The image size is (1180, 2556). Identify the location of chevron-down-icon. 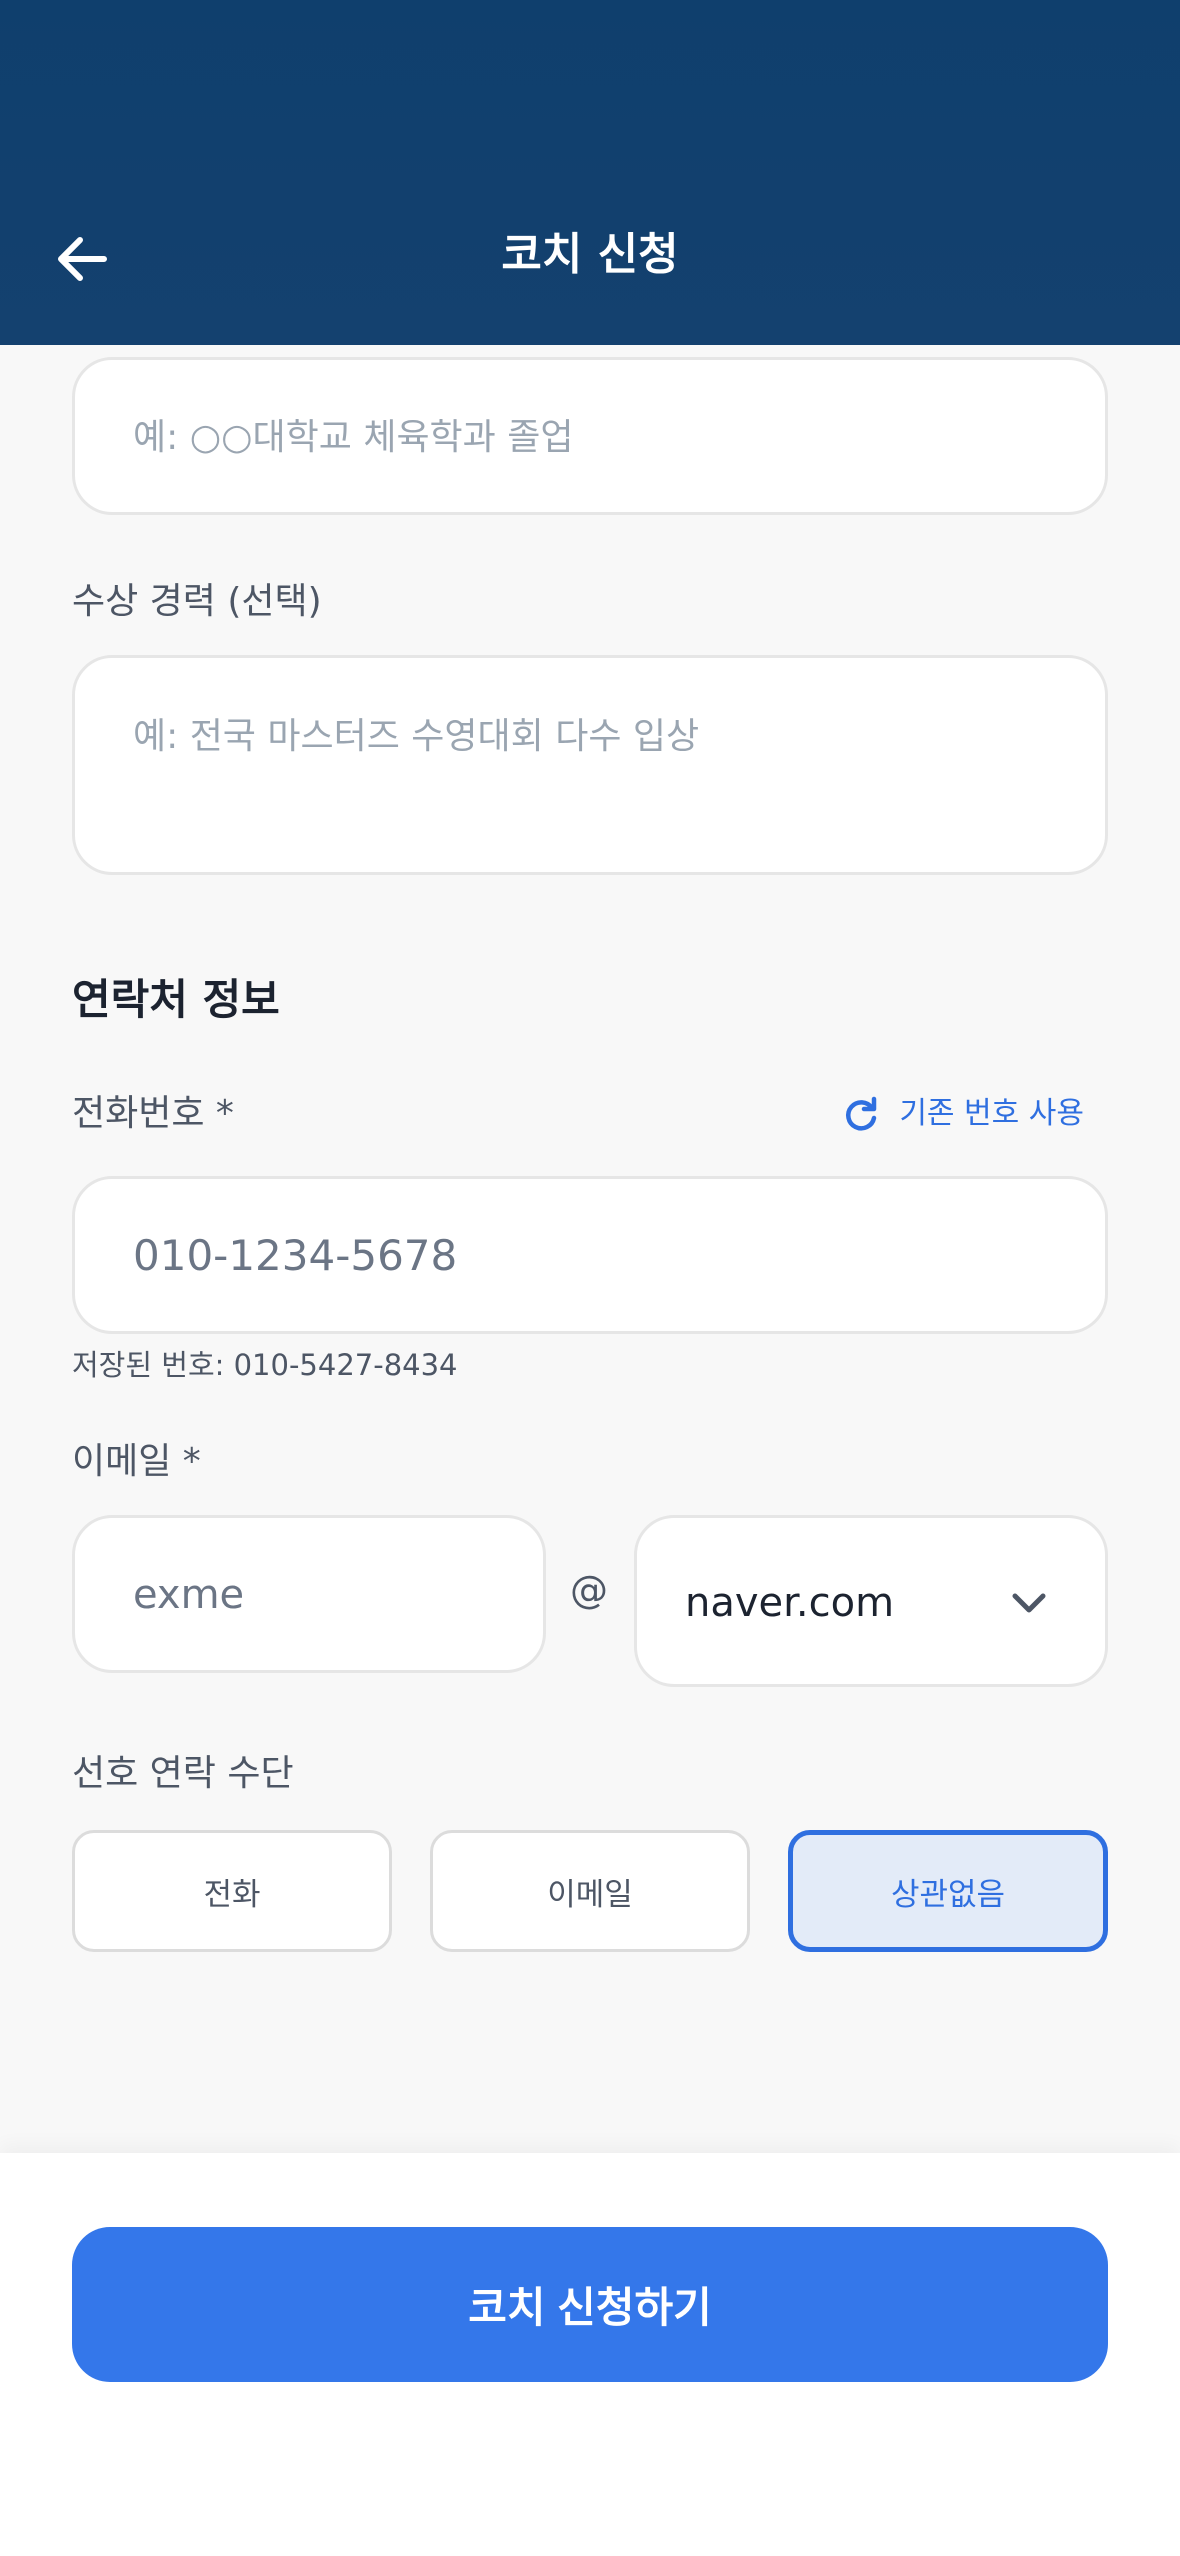
(1029, 1603).